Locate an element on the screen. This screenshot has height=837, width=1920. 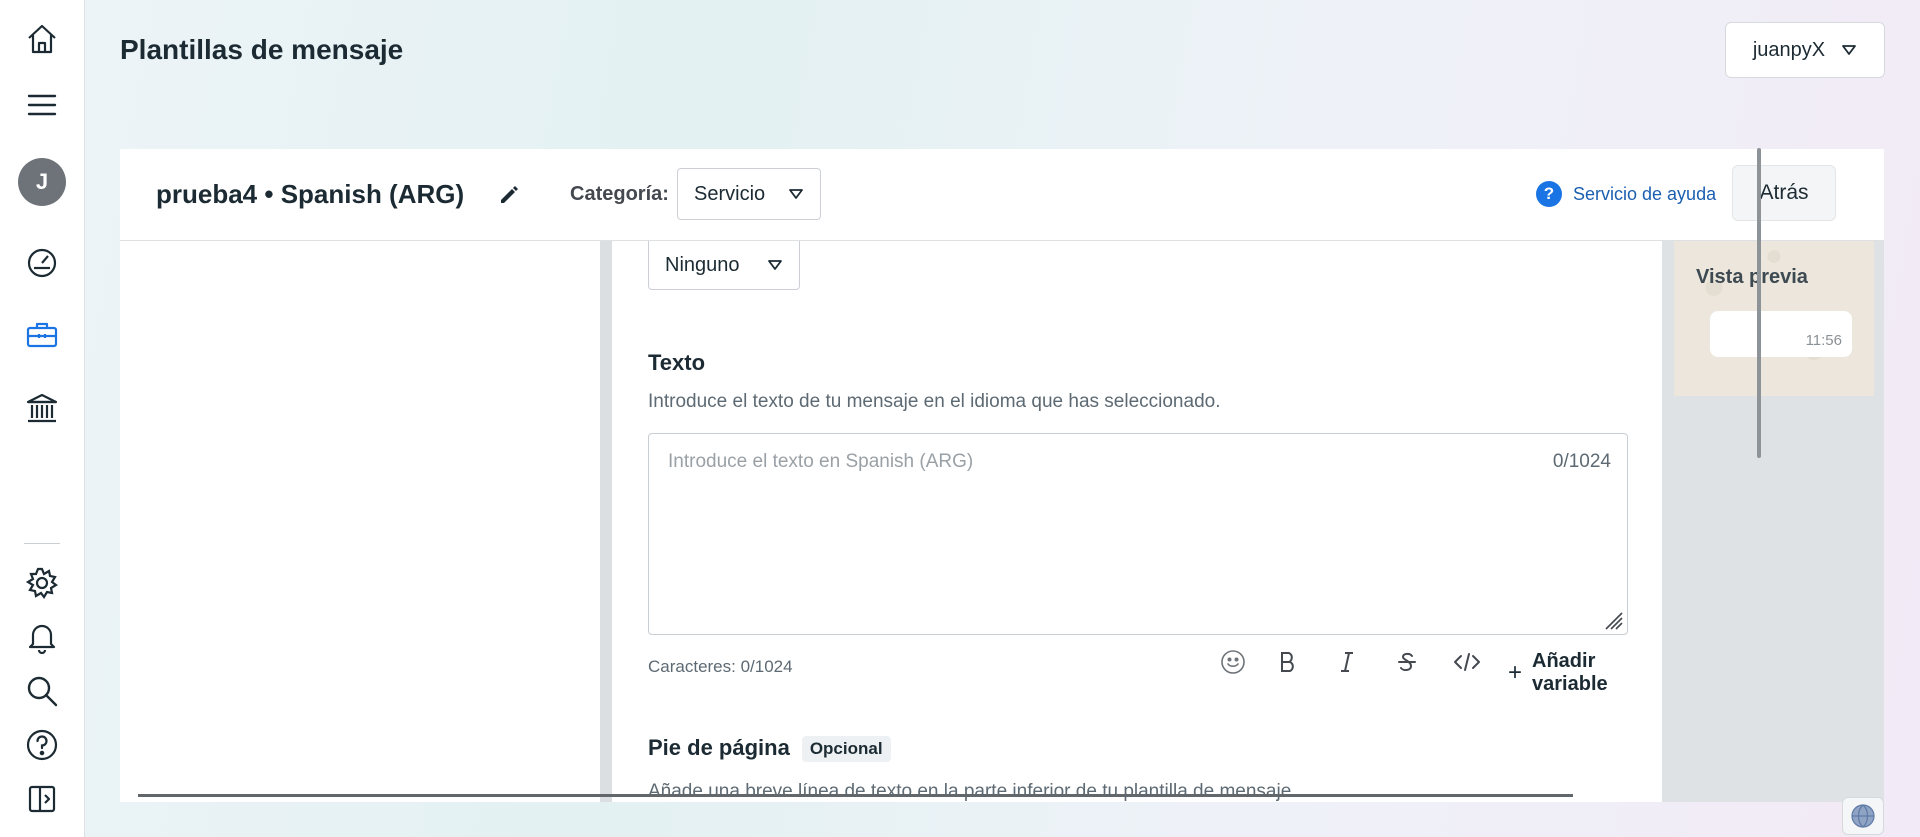
help-center-link: Servicio de ayuda is located at coordinates (1644, 194).